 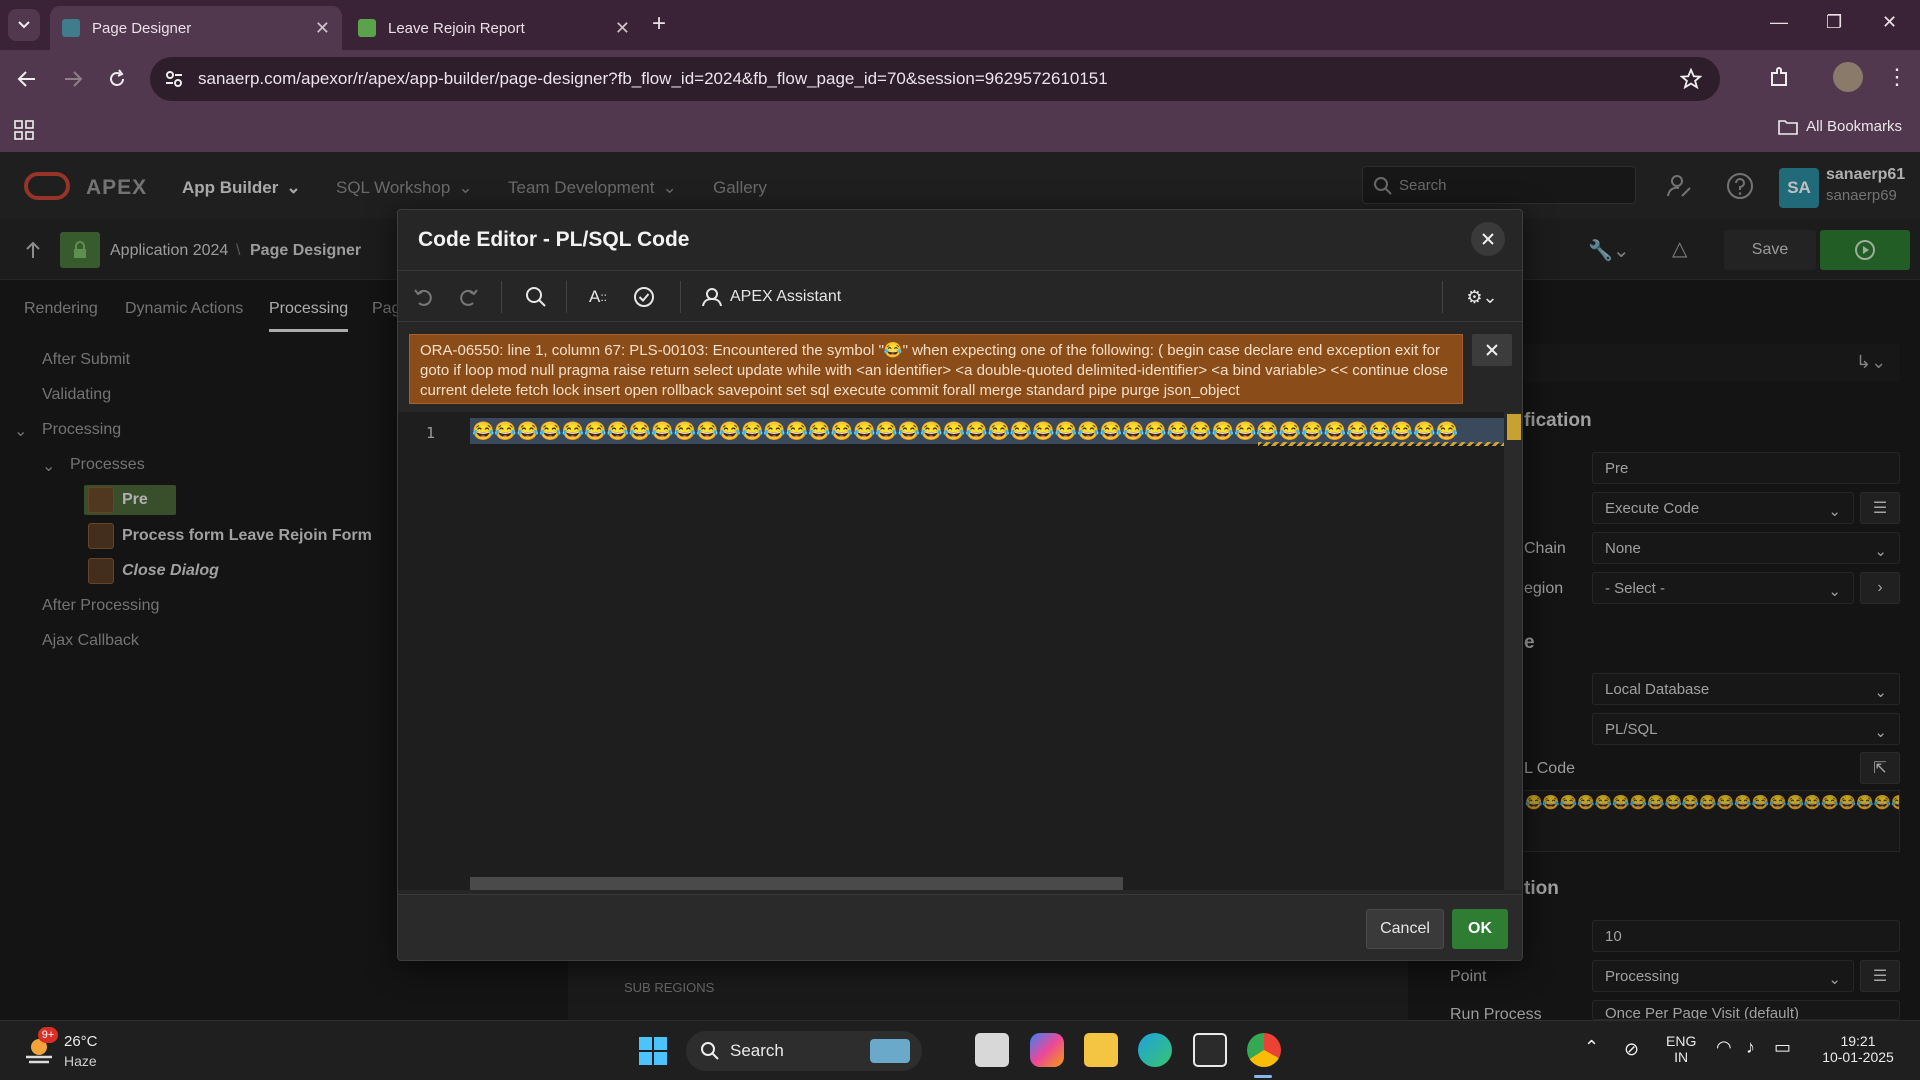 I want to click on all-bookmarks-label: All Bookmarks, so click(x=1854, y=126).